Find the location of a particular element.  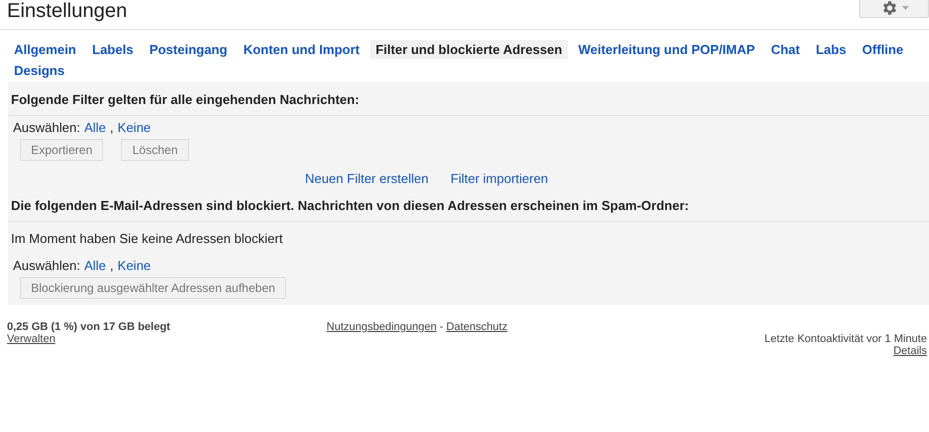

settings-tab: Chat is located at coordinates (785, 49).